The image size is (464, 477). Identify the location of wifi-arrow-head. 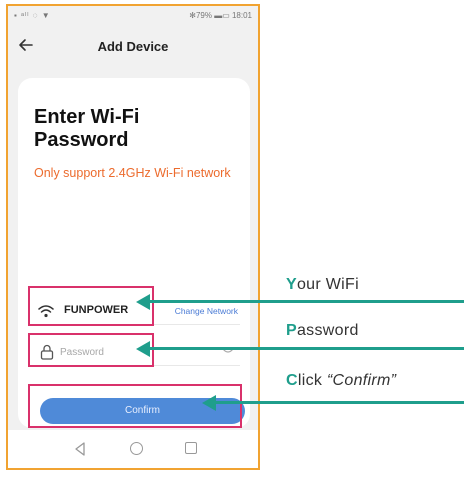
(143, 301).